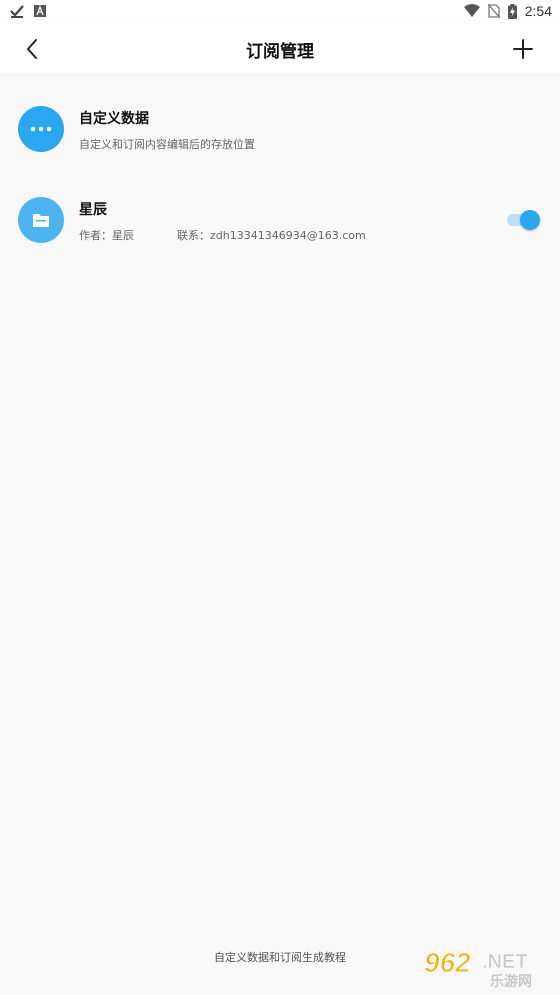 The width and height of the screenshot is (560, 995). I want to click on plus-icon, so click(523, 49).